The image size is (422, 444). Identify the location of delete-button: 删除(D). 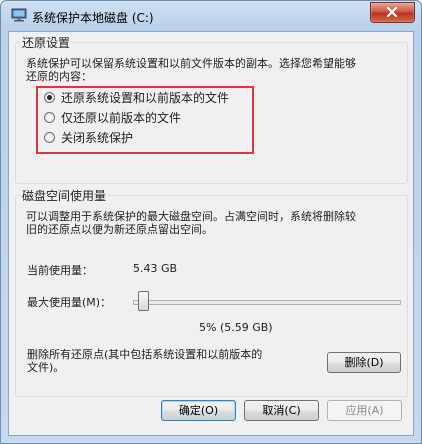
(364, 362).